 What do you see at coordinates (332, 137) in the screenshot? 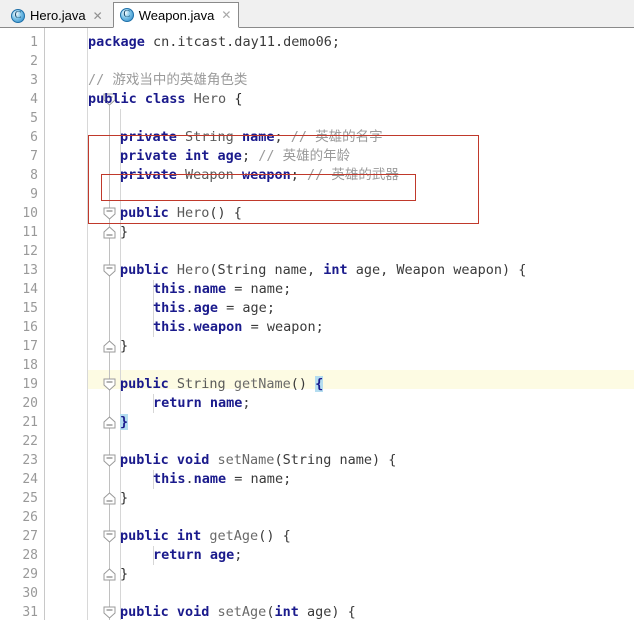
I see `code-token: // 英雄的名字` at bounding box center [332, 137].